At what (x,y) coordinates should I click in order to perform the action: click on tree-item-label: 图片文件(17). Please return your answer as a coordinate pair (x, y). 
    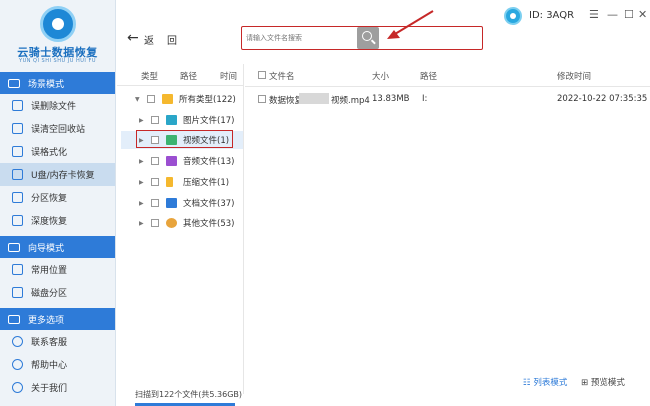
    Looking at the image, I should click on (209, 121).